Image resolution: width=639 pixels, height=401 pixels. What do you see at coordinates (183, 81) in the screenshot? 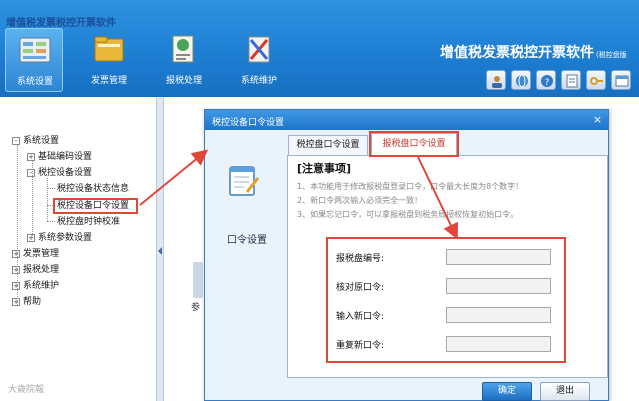
I see `toolbar-label: 报税处理` at bounding box center [183, 81].